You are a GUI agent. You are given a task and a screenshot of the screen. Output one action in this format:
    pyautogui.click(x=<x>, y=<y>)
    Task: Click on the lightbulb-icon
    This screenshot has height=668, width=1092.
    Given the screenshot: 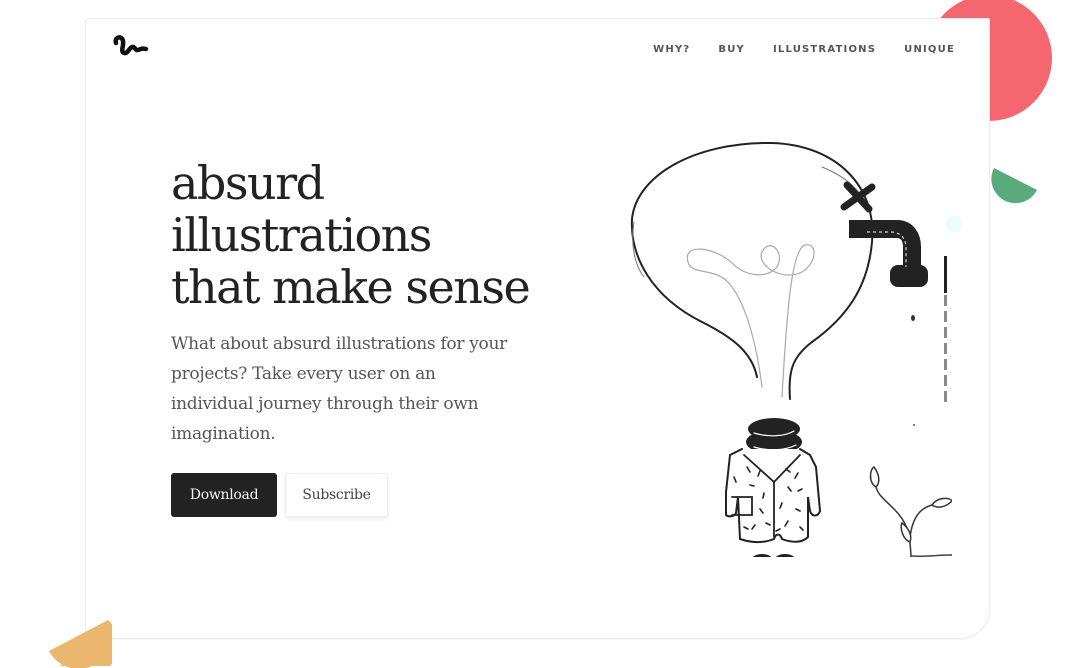 What is the action you would take?
    pyautogui.click(x=752, y=303)
    